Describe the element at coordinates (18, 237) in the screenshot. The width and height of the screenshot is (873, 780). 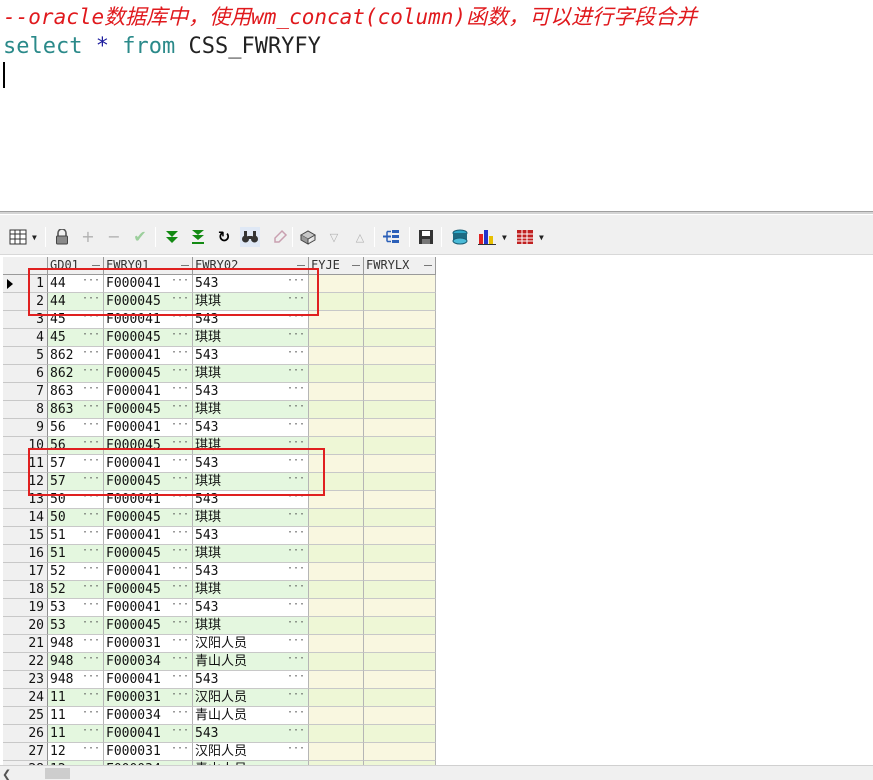
I see `grid-options-icon` at that location.